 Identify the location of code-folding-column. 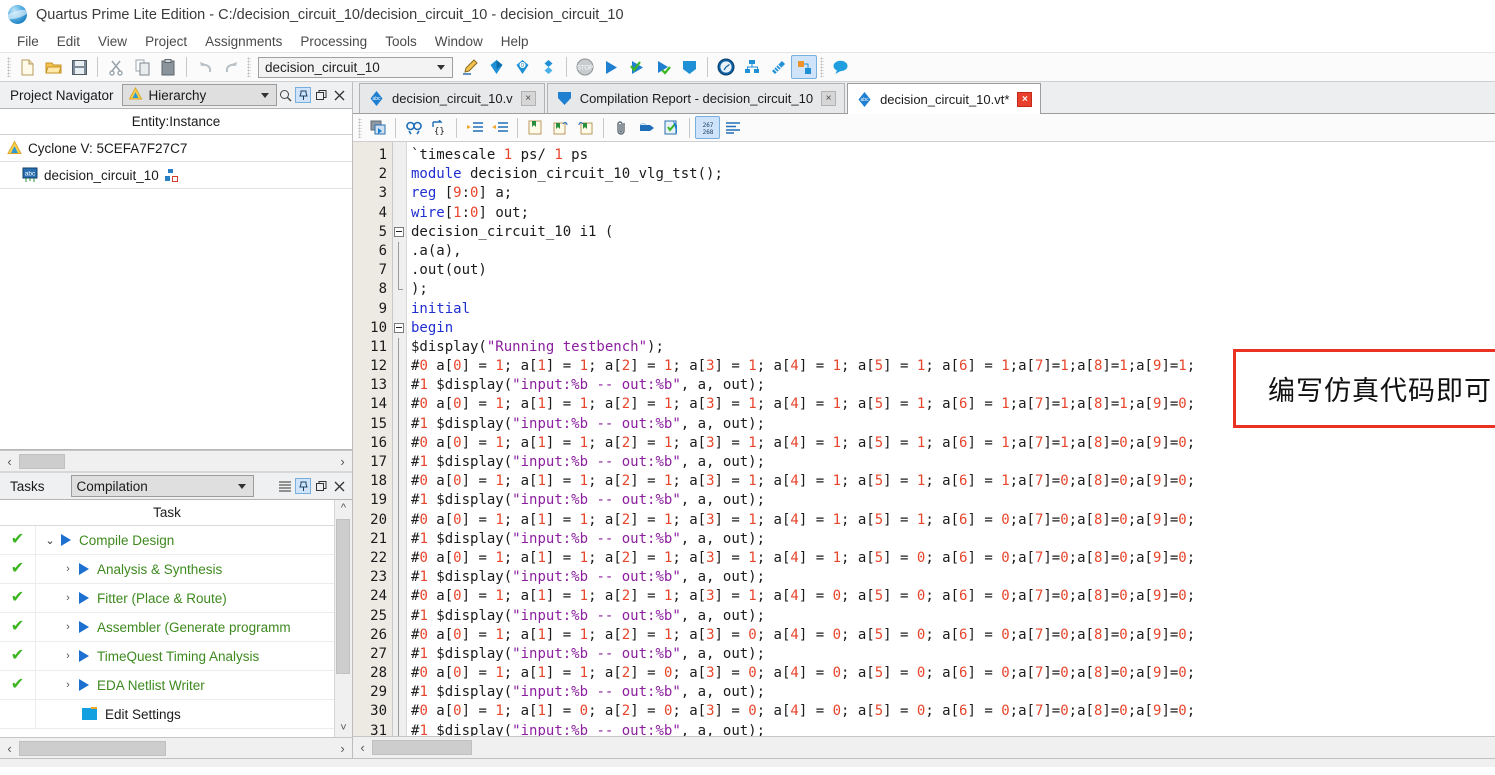
(400, 439).